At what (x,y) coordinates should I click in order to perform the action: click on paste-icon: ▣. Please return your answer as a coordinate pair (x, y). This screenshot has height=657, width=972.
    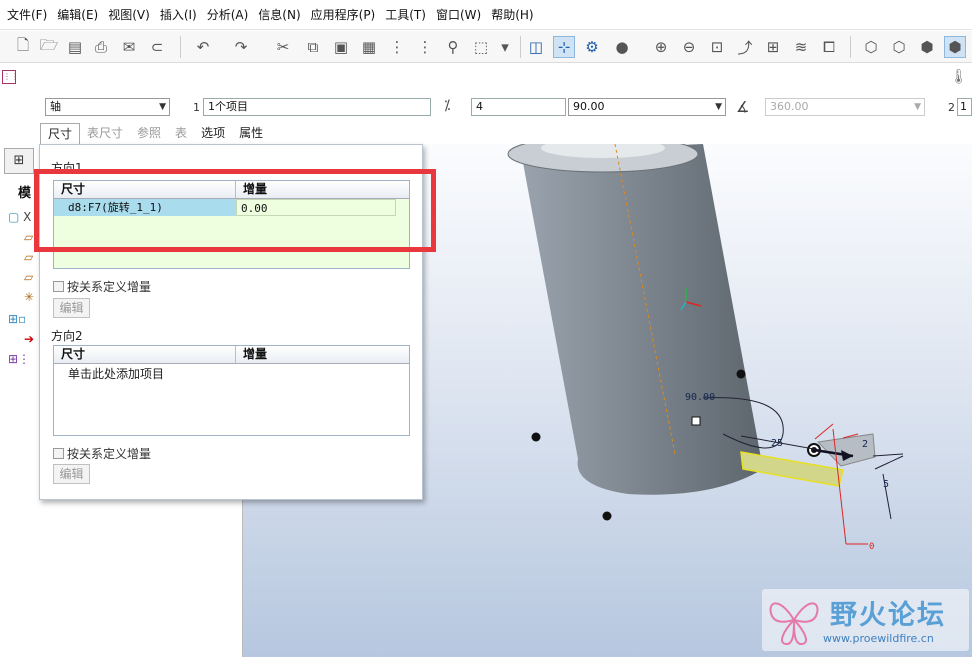
    Looking at the image, I should click on (341, 47).